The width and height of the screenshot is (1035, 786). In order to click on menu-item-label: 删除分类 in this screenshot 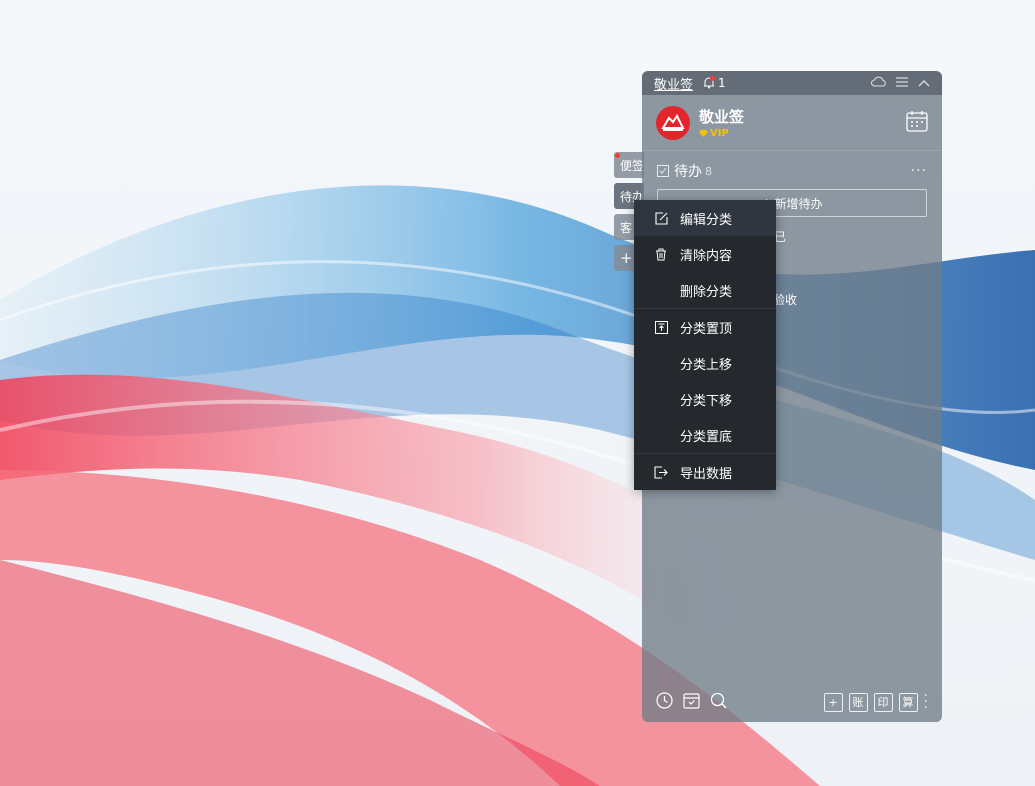, I will do `click(706, 292)`.